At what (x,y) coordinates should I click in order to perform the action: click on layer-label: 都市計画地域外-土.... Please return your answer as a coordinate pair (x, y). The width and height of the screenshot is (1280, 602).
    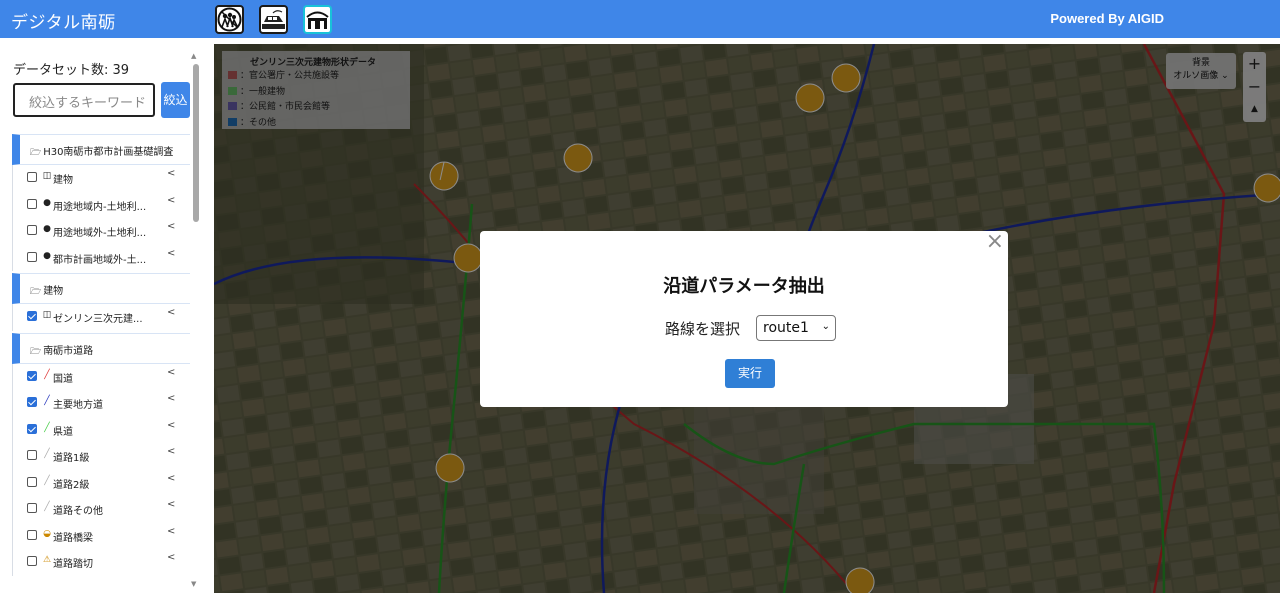
    Looking at the image, I should click on (100, 260).